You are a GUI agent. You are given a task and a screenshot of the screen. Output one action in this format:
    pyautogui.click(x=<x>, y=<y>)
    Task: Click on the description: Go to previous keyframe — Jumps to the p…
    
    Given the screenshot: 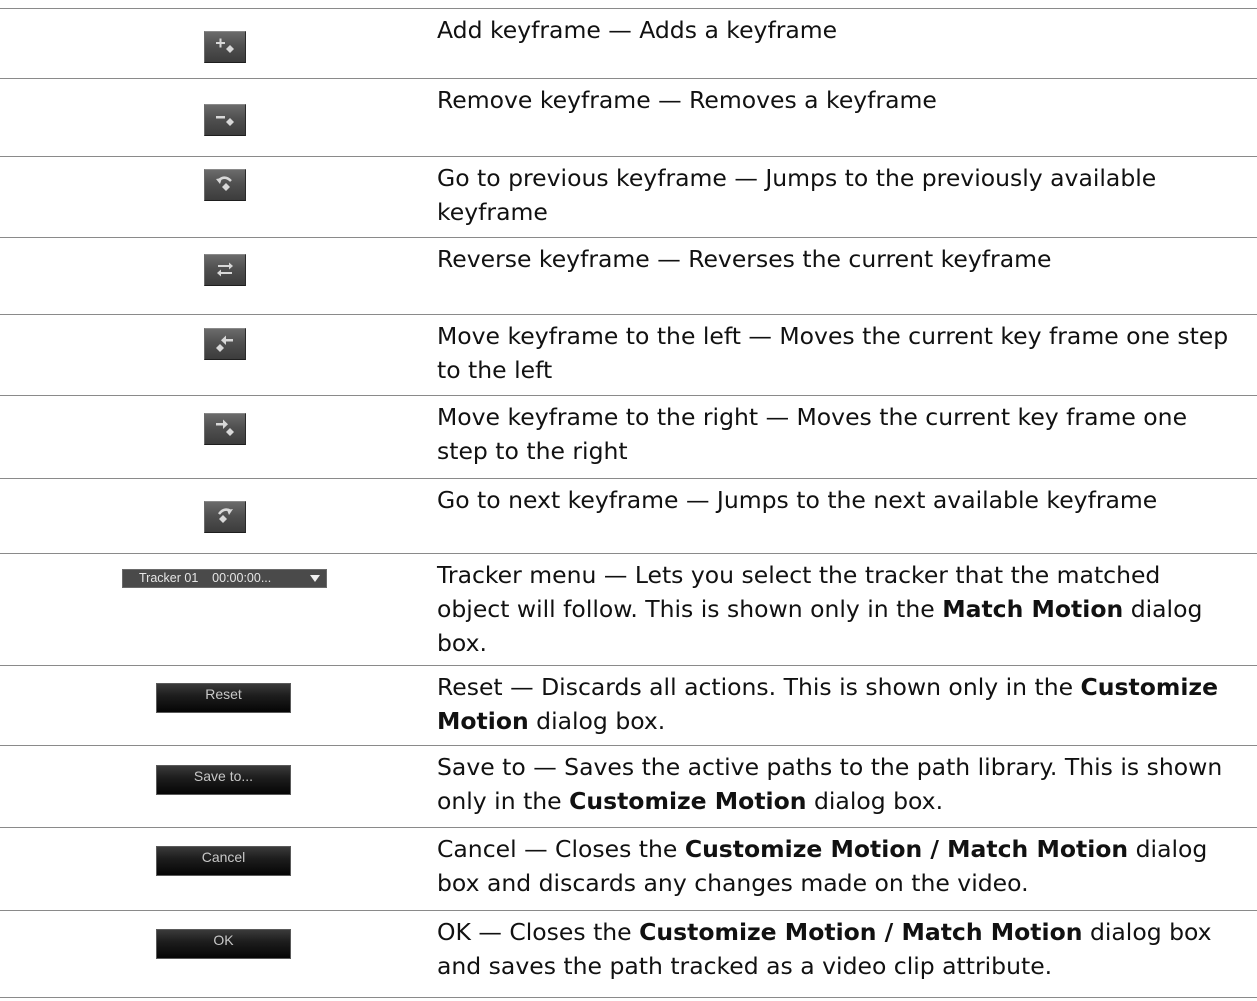 What is the action you would take?
    pyautogui.click(x=797, y=195)
    